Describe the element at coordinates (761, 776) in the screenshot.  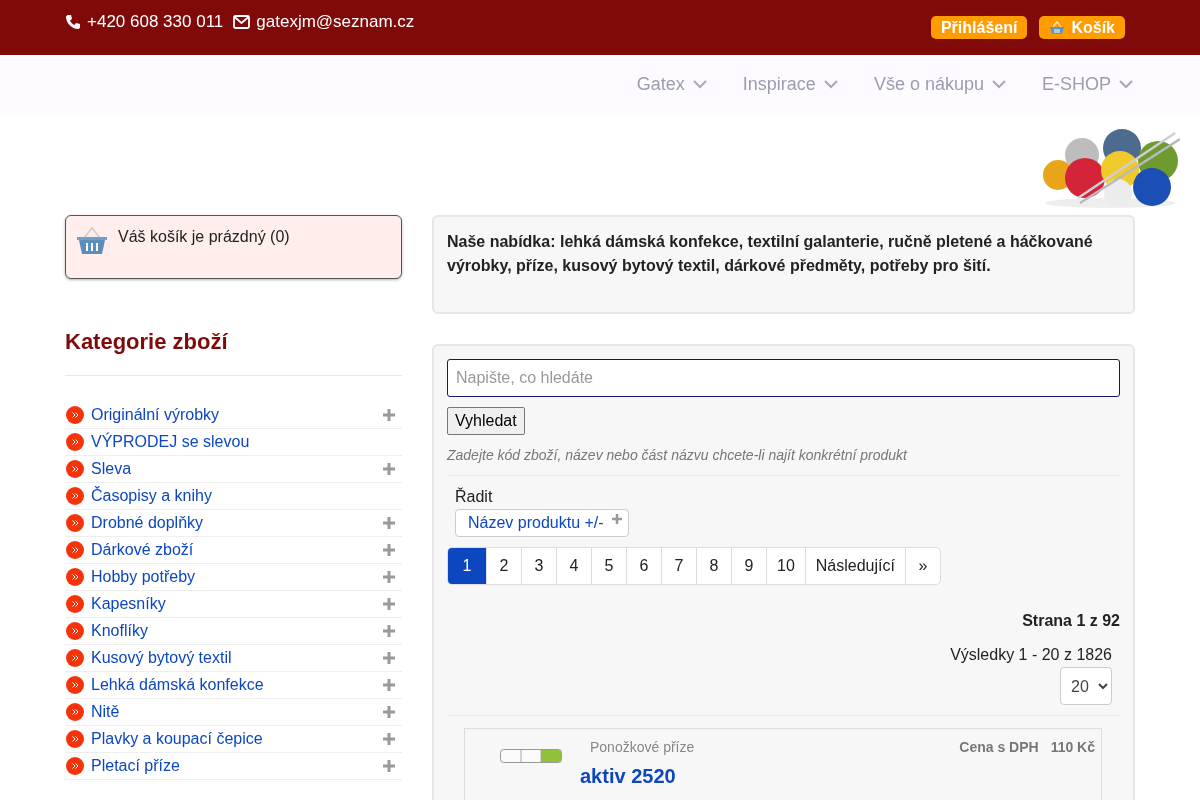
I see `product-name: aktiv 2520` at that location.